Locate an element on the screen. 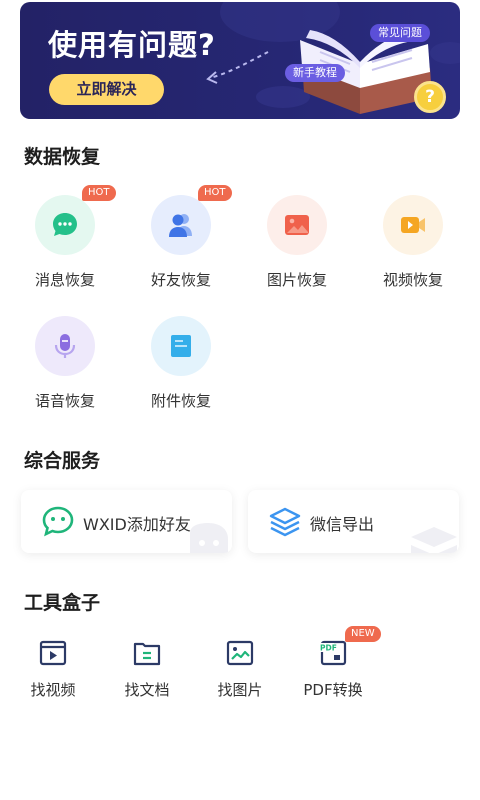  beginner-guide-tag: 新手教程 is located at coordinates (315, 73).